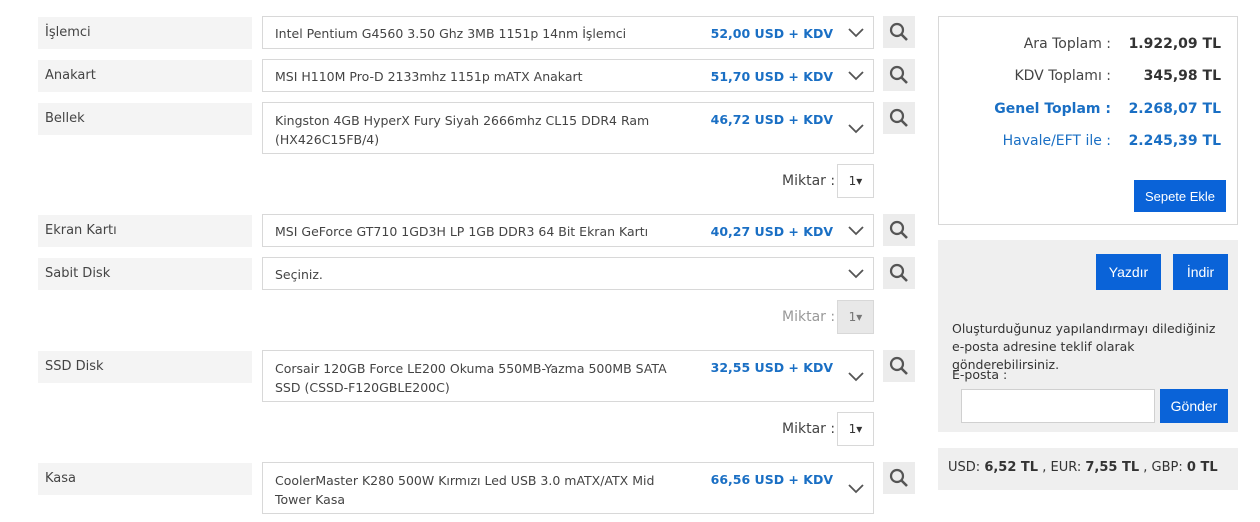 The image size is (1260, 522). Describe the element at coordinates (1174, 109) in the screenshot. I see `grand-total-value: 2.268,07 TL` at that location.